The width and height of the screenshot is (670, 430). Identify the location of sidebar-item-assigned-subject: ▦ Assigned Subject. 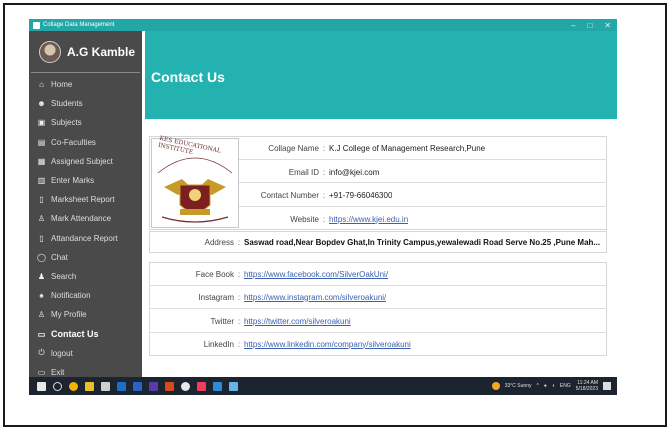
(85, 161).